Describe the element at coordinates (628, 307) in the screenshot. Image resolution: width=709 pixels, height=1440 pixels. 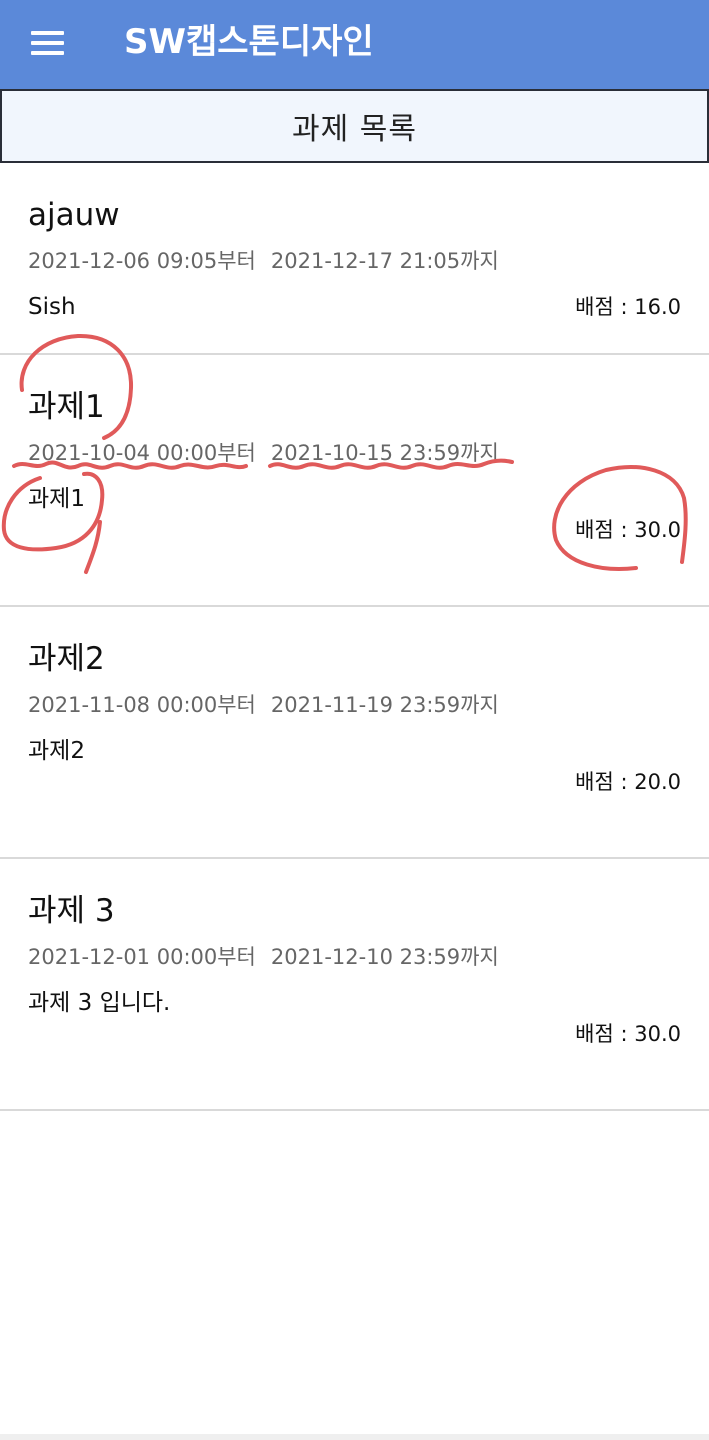
I see `assignment-score: 배점 : 16.0` at that location.